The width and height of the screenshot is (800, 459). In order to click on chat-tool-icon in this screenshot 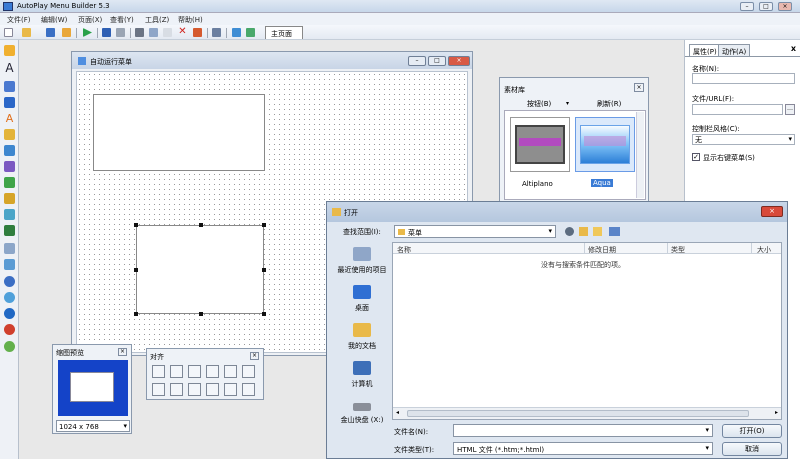, I will do `click(9, 346)`.